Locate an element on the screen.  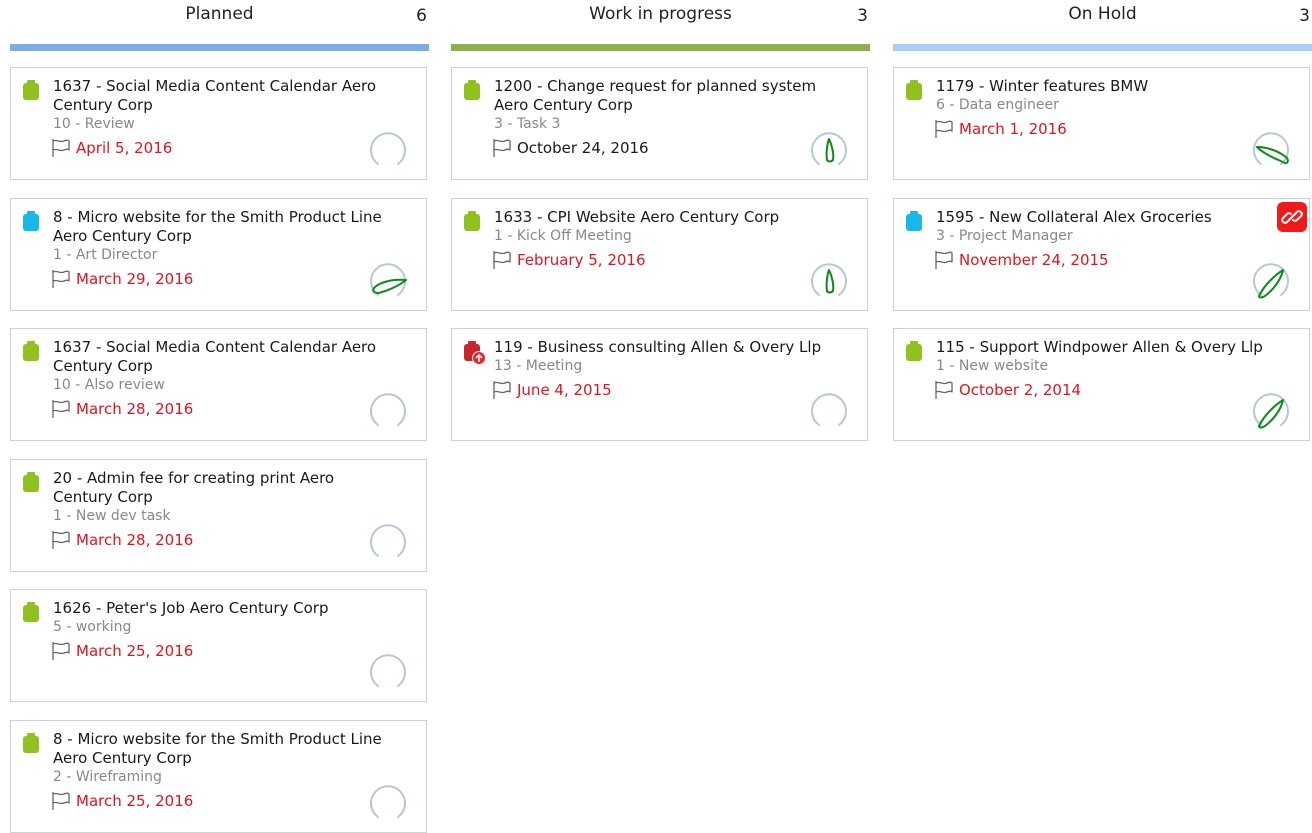
task-subtitle: 1 - New website is located at coordinates (992, 366).